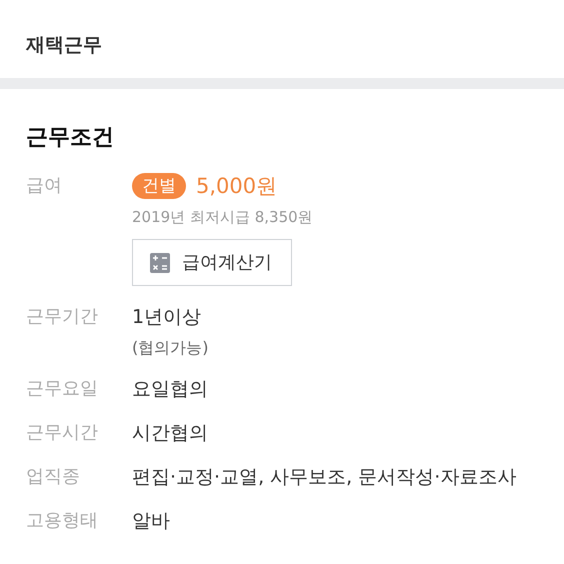 Image resolution: width=564 pixels, height=564 pixels. I want to click on pay-type-badge: 건별, so click(159, 186).